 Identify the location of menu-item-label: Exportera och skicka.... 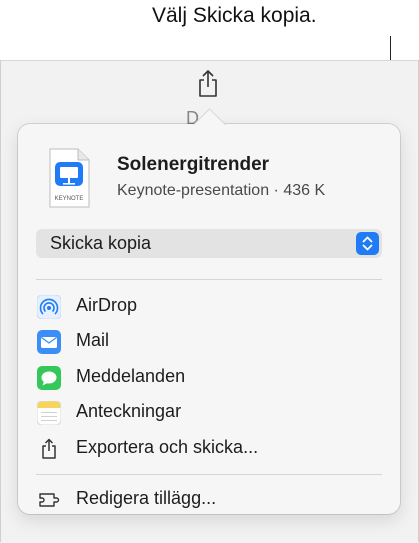
(167, 447).